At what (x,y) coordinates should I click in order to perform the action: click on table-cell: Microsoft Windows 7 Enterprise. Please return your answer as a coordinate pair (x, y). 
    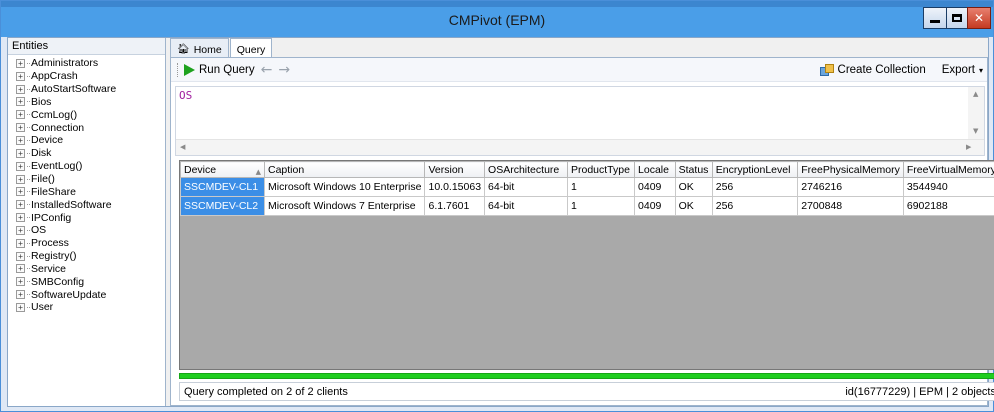
    Looking at the image, I should click on (344, 206).